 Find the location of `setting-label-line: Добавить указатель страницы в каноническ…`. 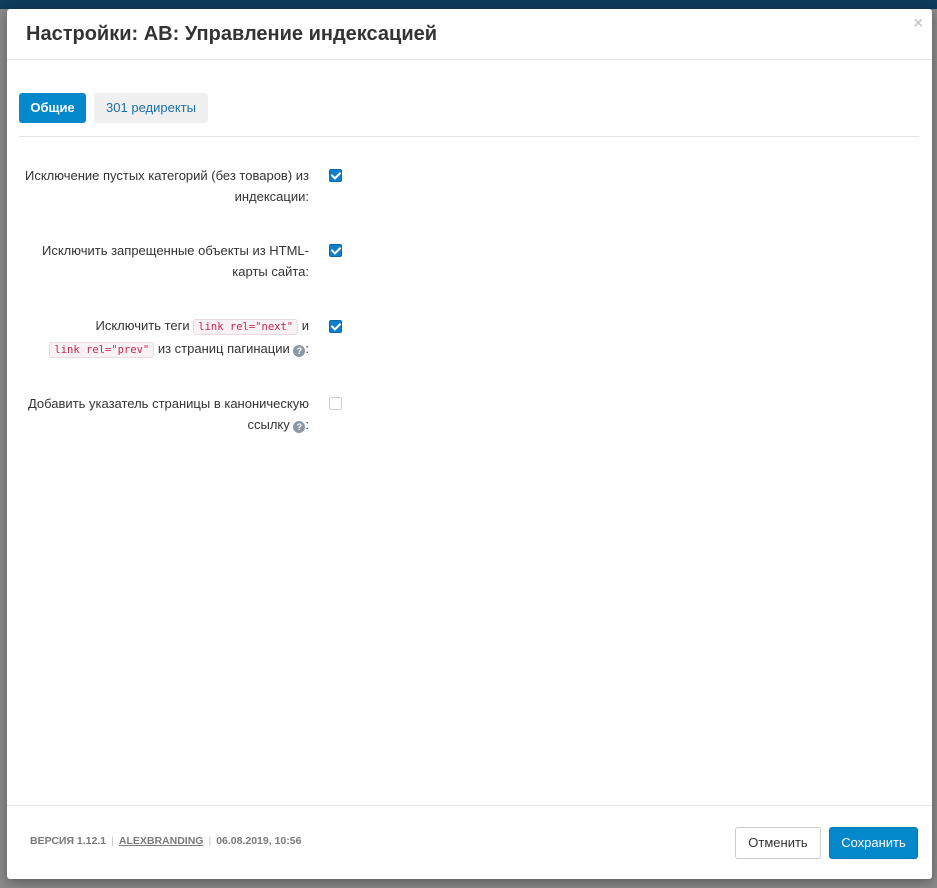

setting-label-line: Добавить указатель страницы в каноническ… is located at coordinates (168, 403).